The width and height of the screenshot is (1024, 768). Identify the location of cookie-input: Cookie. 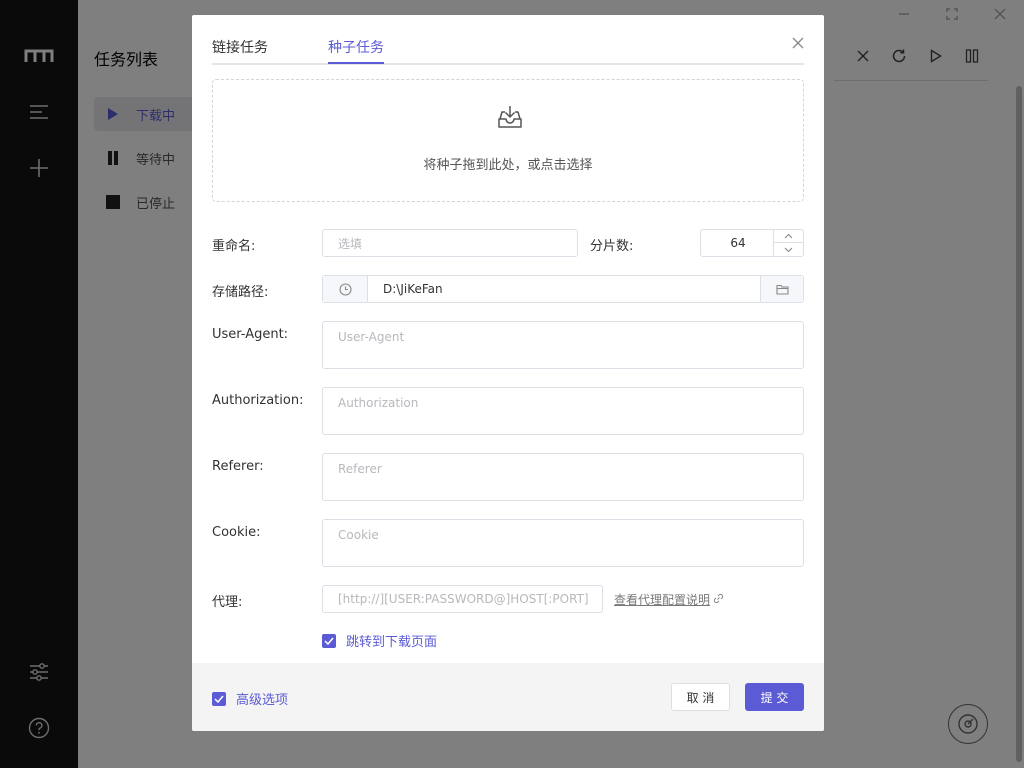
(563, 543).